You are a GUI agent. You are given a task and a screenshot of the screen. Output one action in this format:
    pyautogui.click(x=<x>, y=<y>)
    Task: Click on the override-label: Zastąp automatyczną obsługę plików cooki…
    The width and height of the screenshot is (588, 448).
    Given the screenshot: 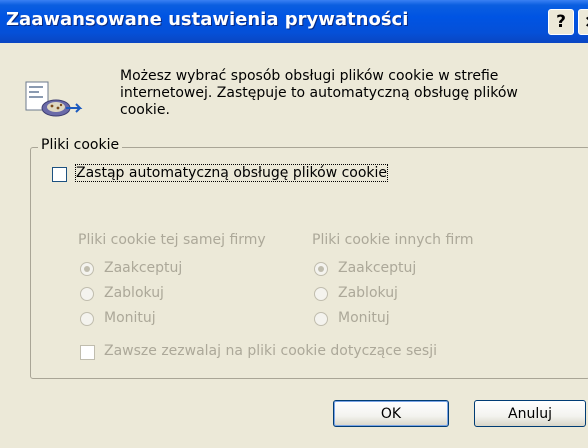 What is the action you would take?
    pyautogui.click(x=231, y=173)
    